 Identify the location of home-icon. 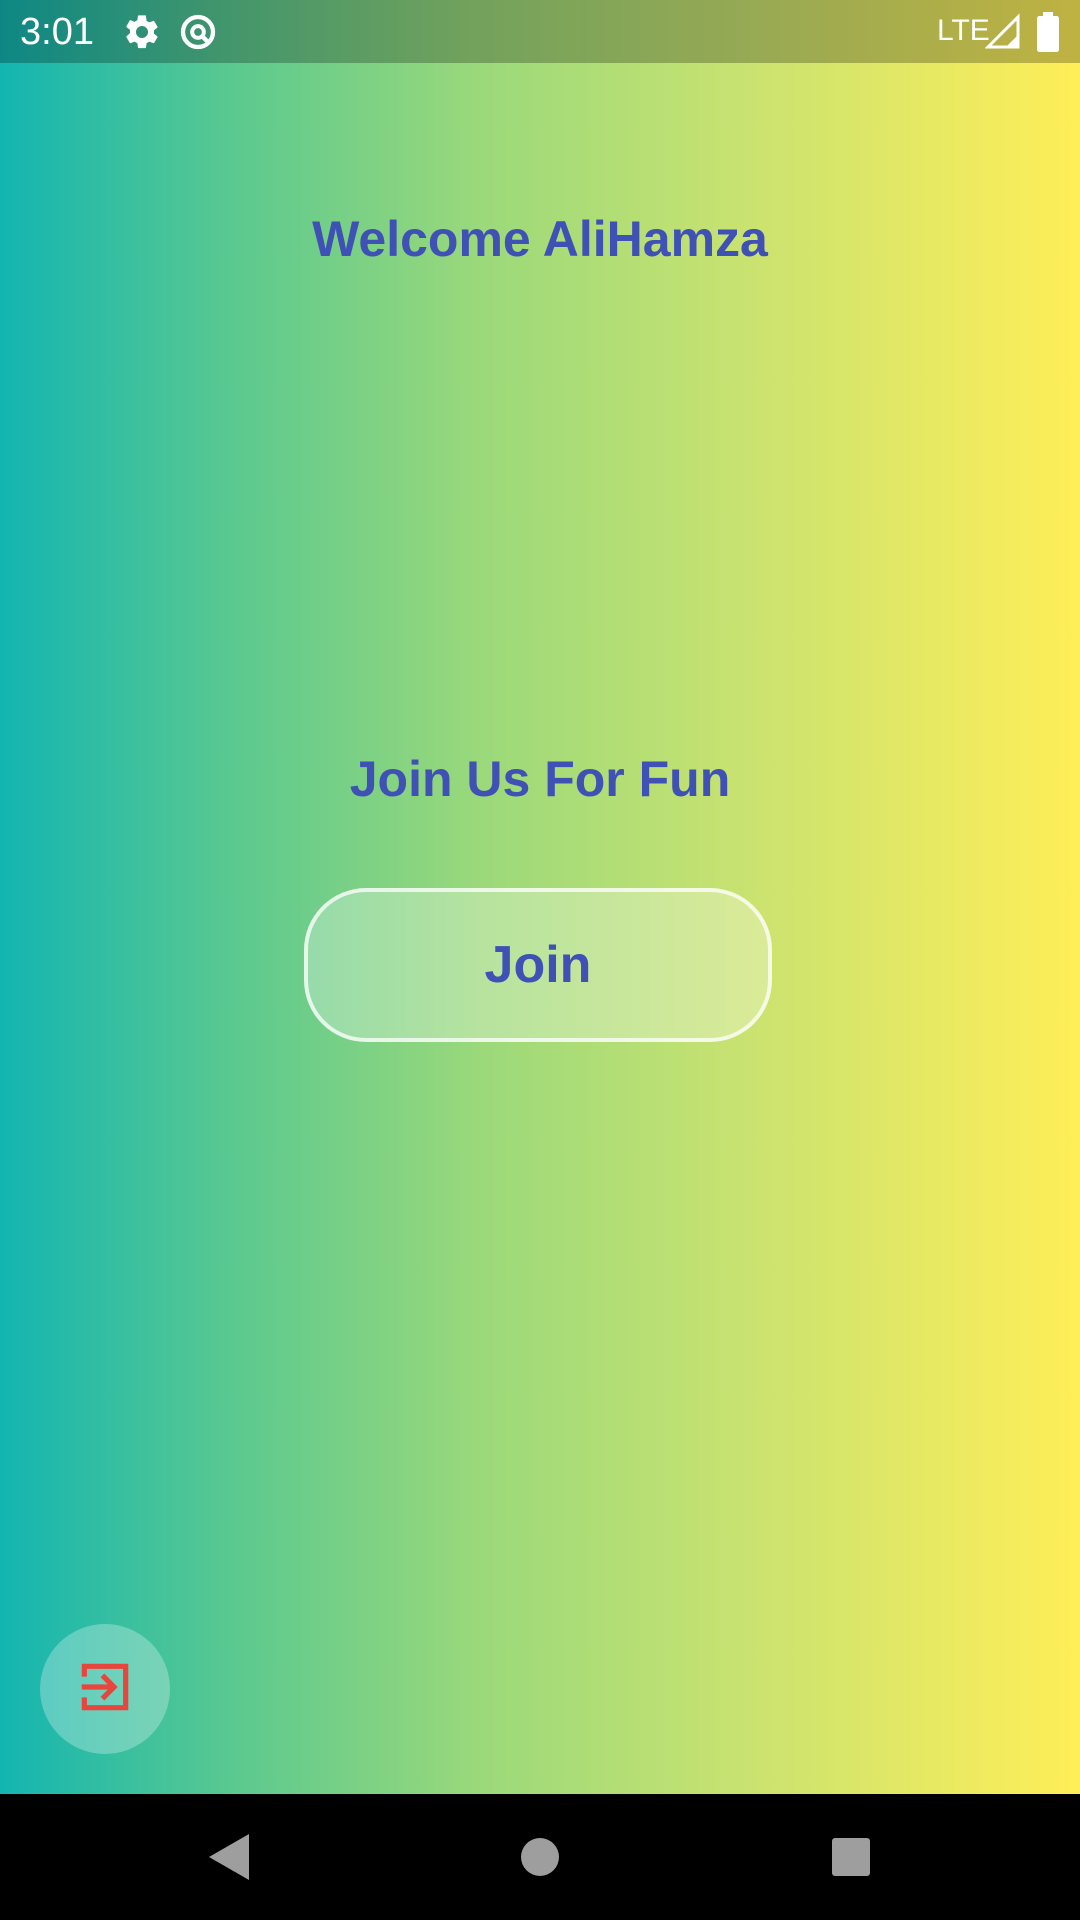
(540, 1857).